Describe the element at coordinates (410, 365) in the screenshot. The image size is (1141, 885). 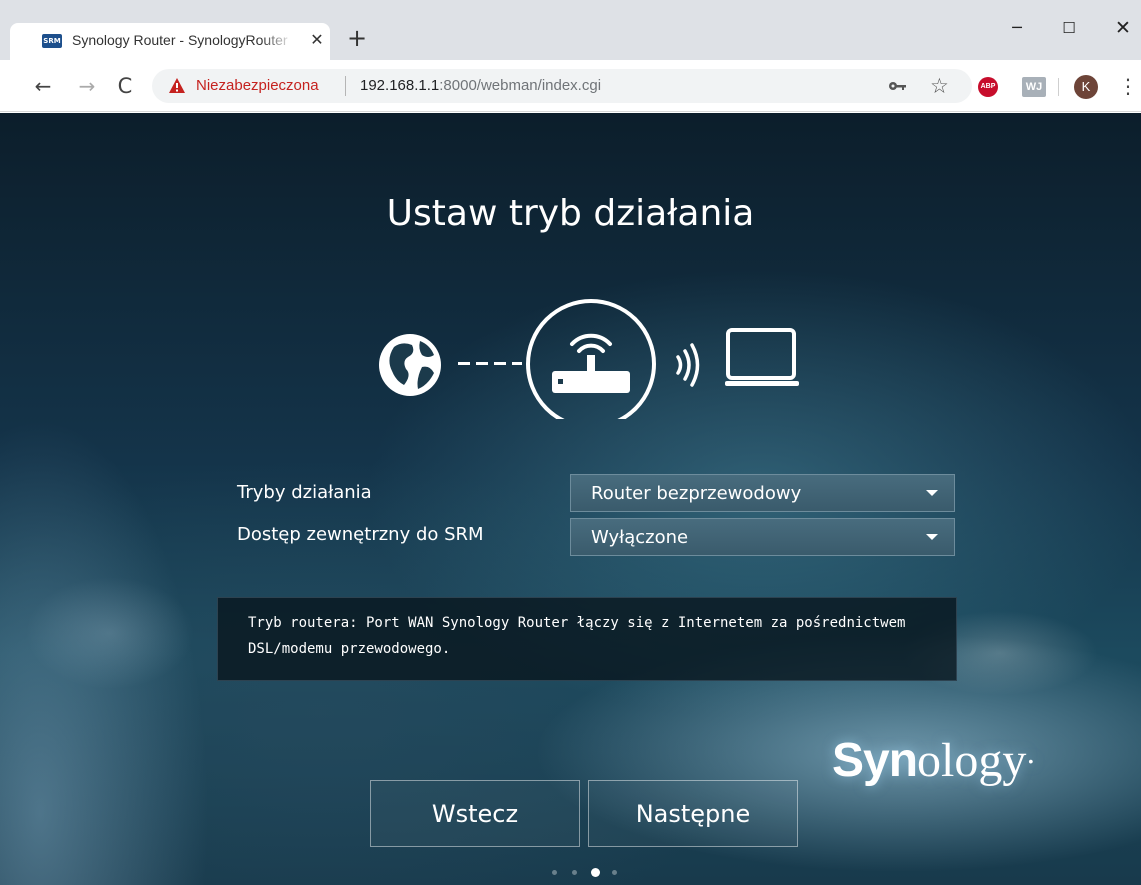
I see `globe-icon` at that location.